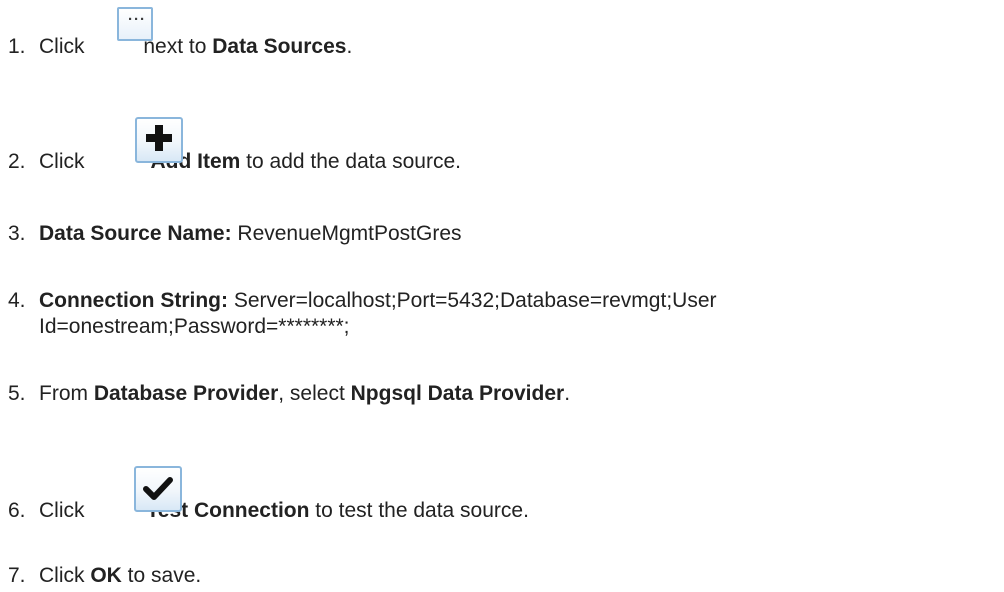 This screenshot has width=1004, height=592. I want to click on step-bold-text: Data Sources, so click(279, 46).